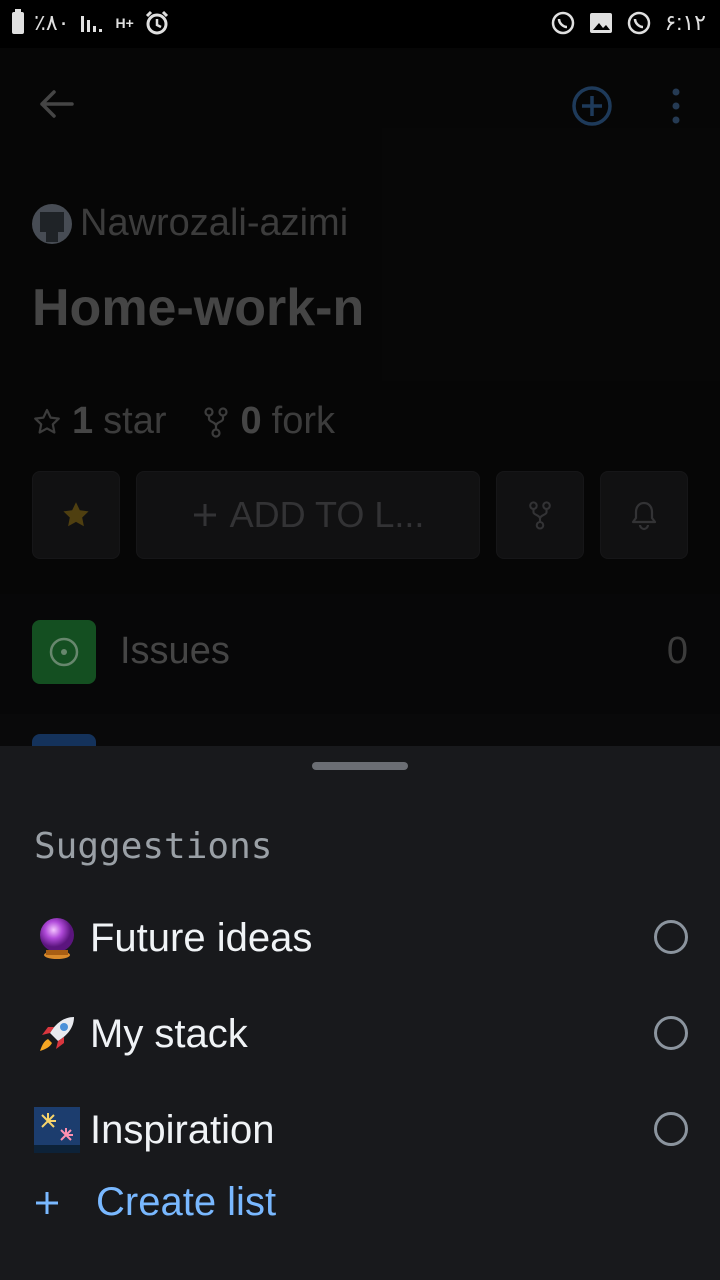  I want to click on list-item: Future ideas, so click(360, 938).